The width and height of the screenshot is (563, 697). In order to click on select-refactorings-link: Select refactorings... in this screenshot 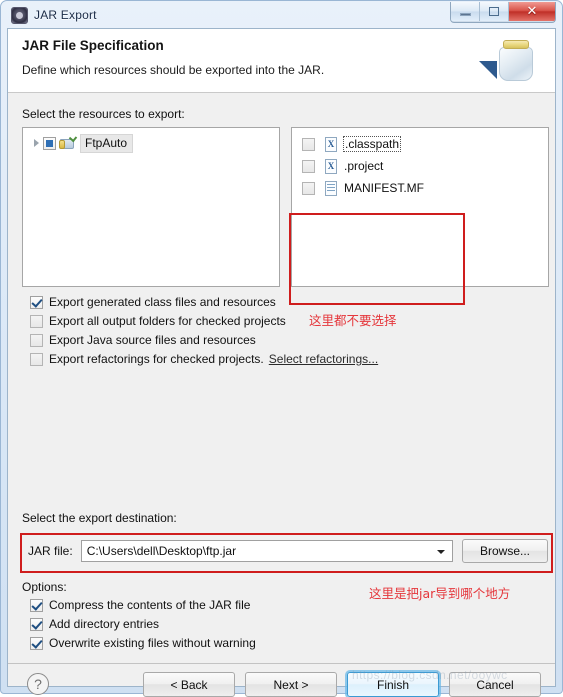, I will do `click(323, 359)`.